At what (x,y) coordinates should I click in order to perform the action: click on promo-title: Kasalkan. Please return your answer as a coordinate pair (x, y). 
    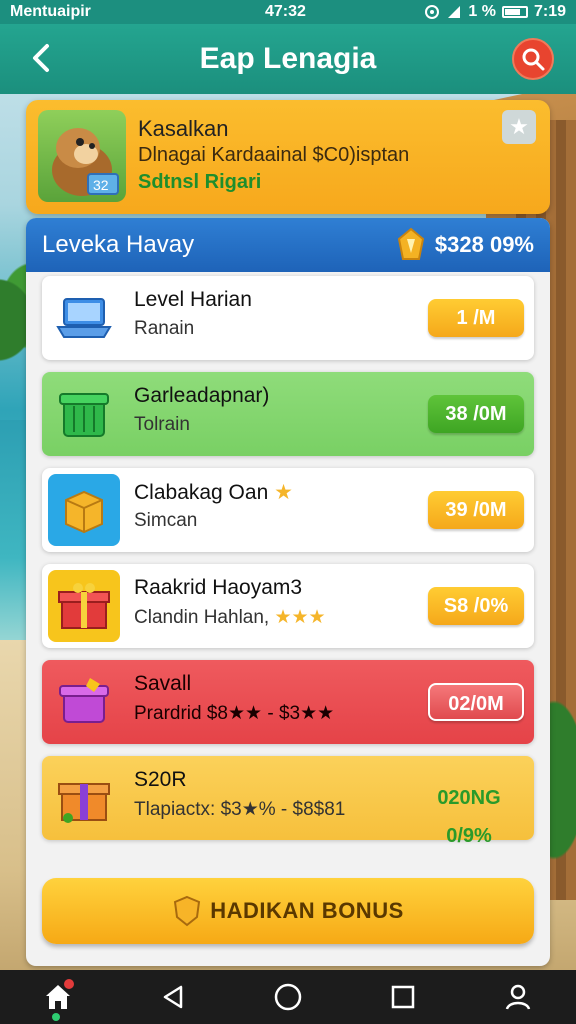
    Looking at the image, I should click on (183, 128).